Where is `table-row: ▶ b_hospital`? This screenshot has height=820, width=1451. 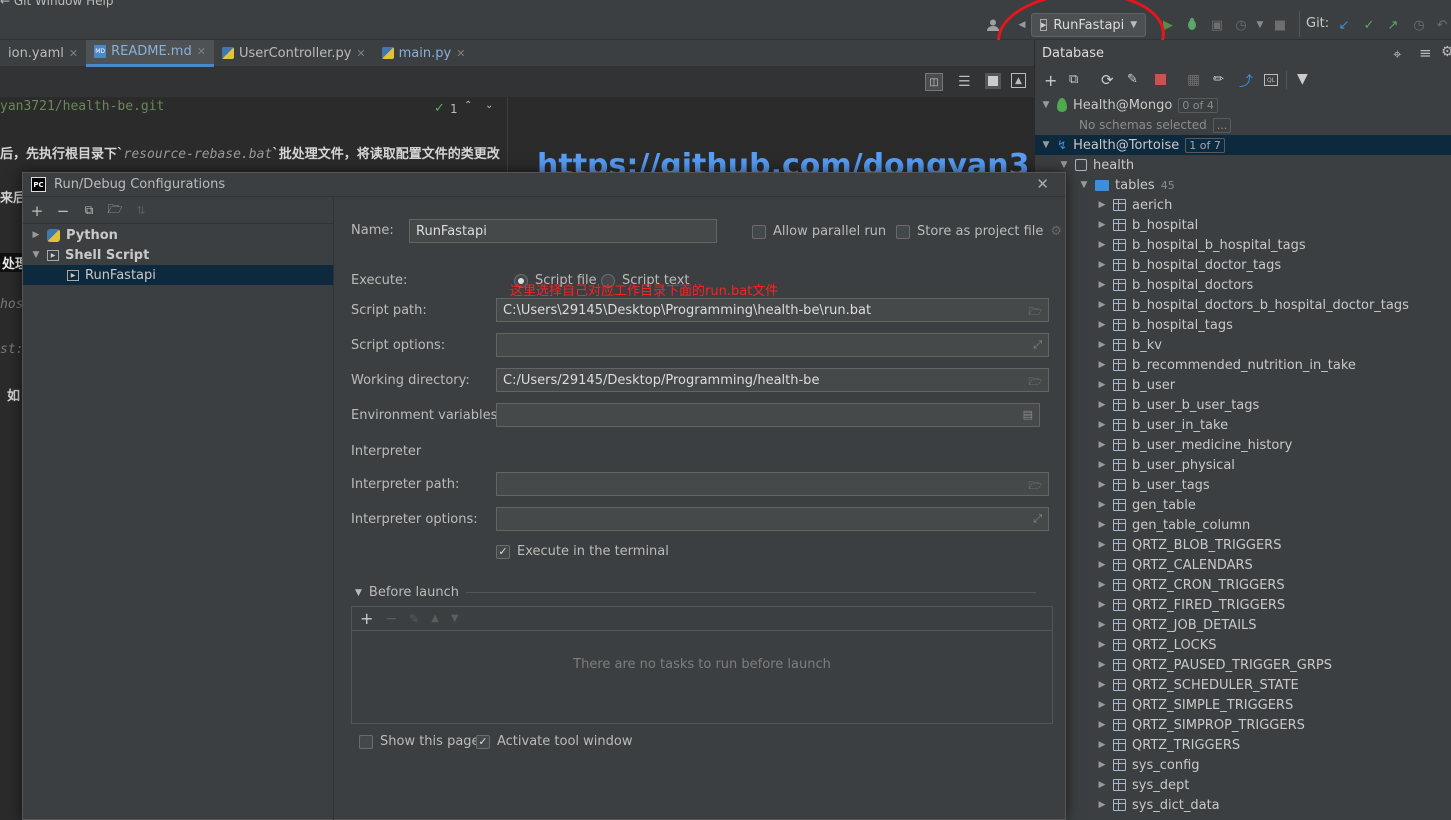
table-row: ▶ b_hospital is located at coordinates (1148, 225).